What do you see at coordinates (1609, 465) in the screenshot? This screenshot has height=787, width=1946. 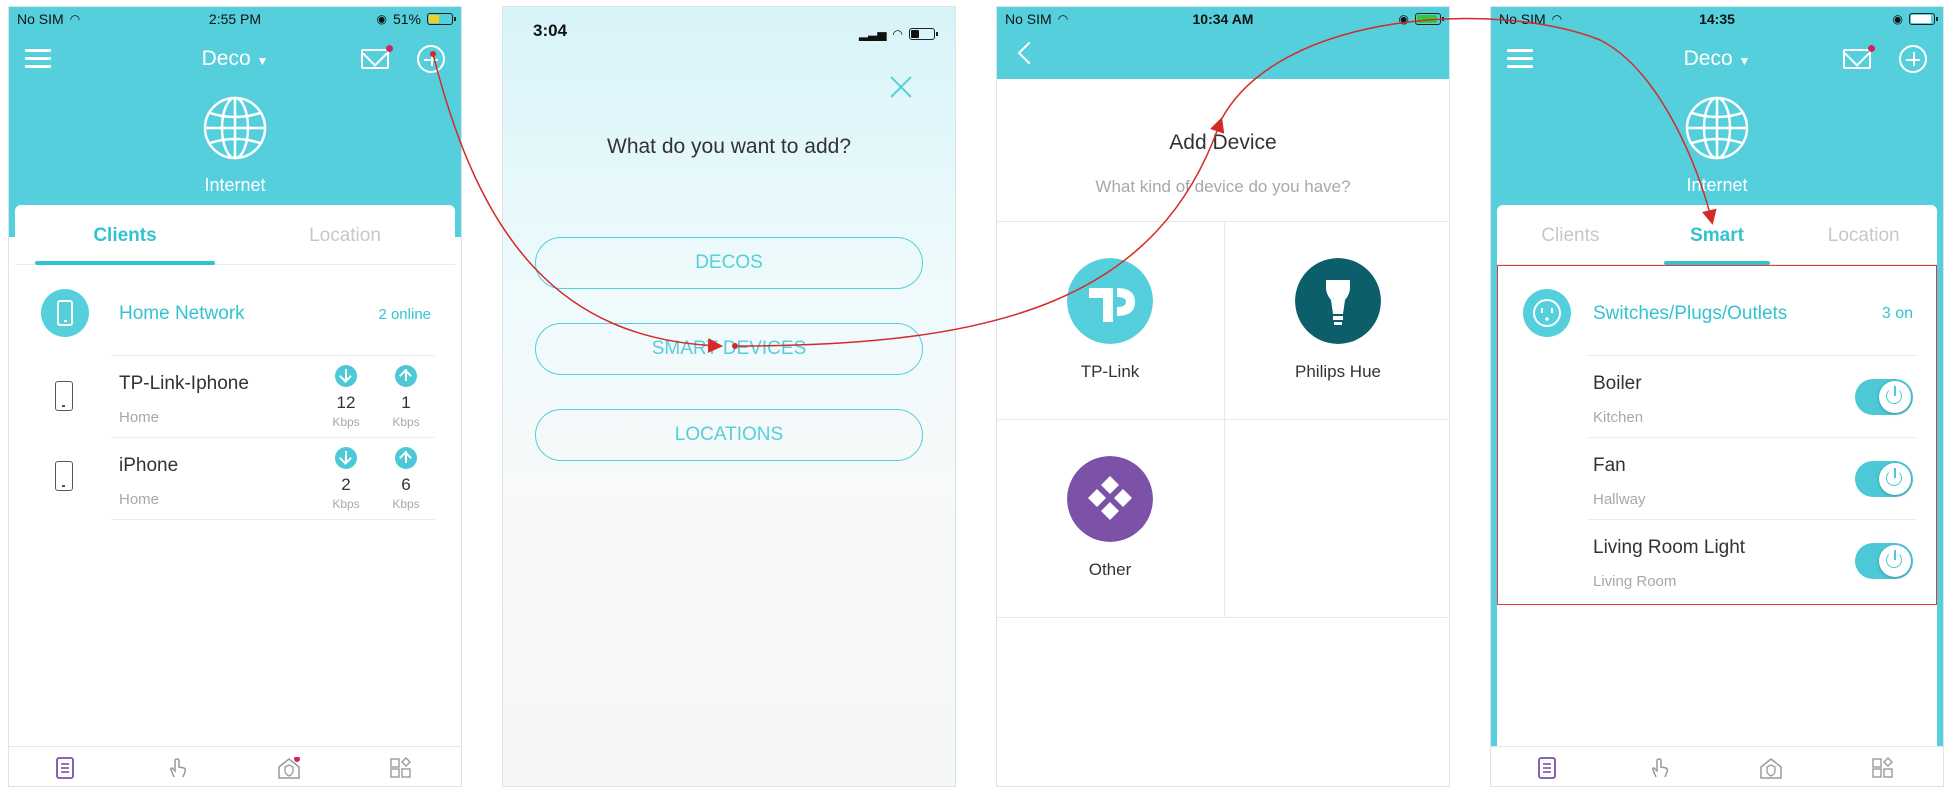 I see `device-name: Fan` at bounding box center [1609, 465].